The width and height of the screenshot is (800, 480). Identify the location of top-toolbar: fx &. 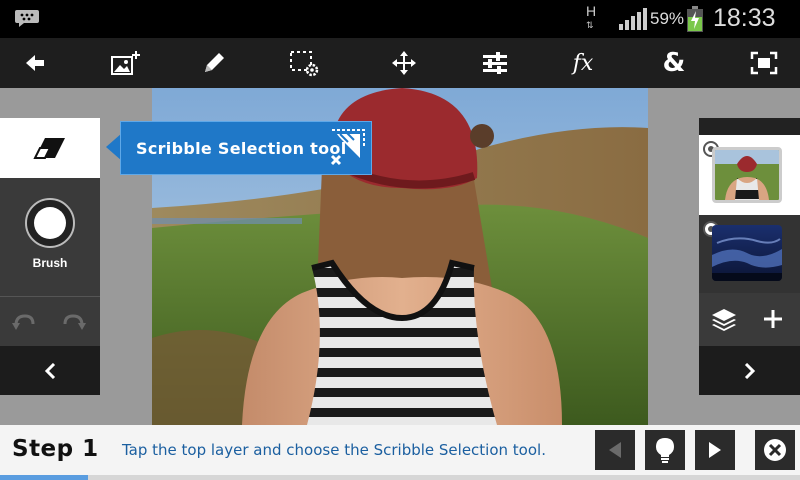
(400, 63).